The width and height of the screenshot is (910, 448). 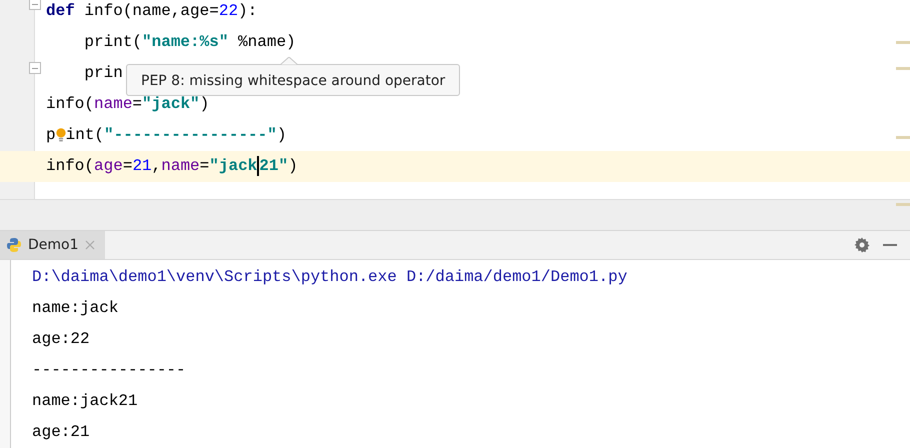 What do you see at coordinates (76, 309) in the screenshot?
I see `console-line: name:jack` at bounding box center [76, 309].